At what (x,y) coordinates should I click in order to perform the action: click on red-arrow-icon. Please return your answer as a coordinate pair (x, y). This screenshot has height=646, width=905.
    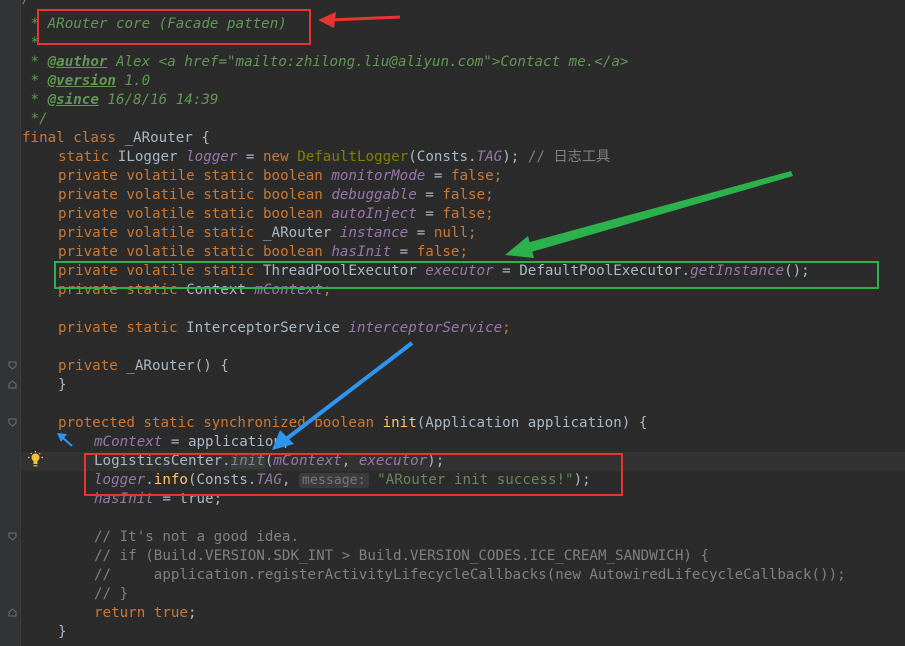
    Looking at the image, I should click on (359, 20).